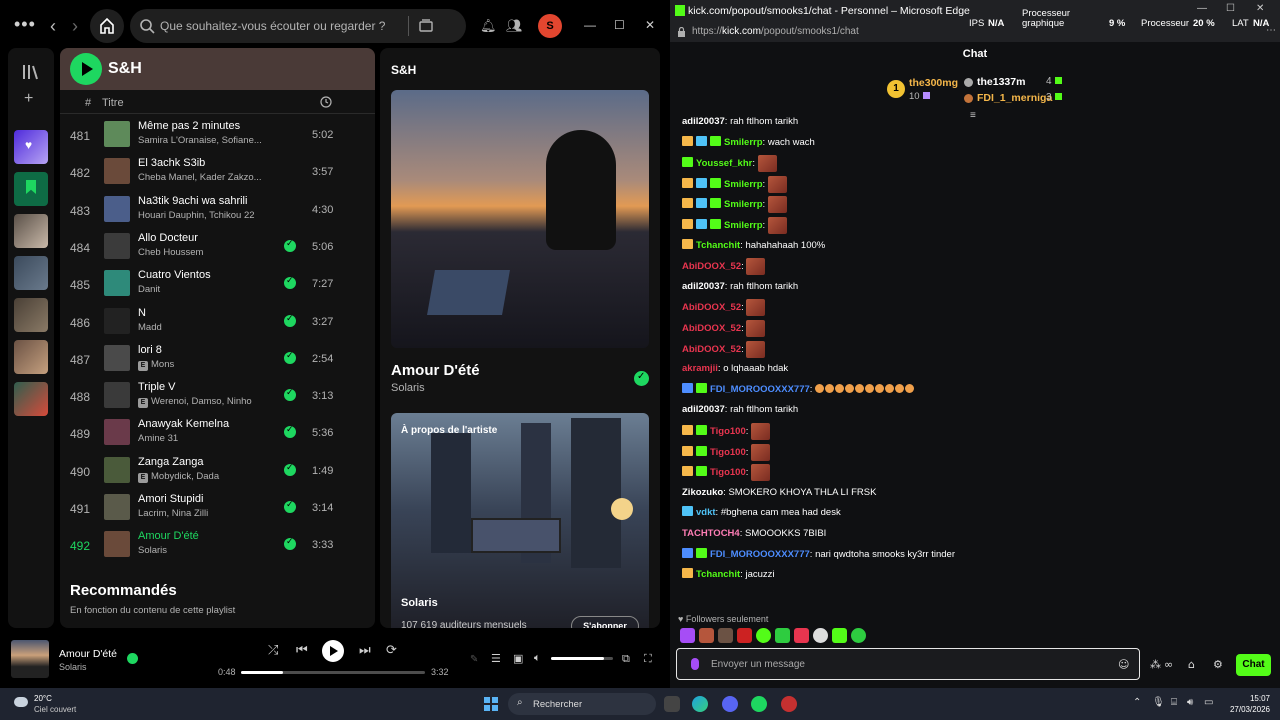  I want to click on add-icon: +, so click(28, 99).